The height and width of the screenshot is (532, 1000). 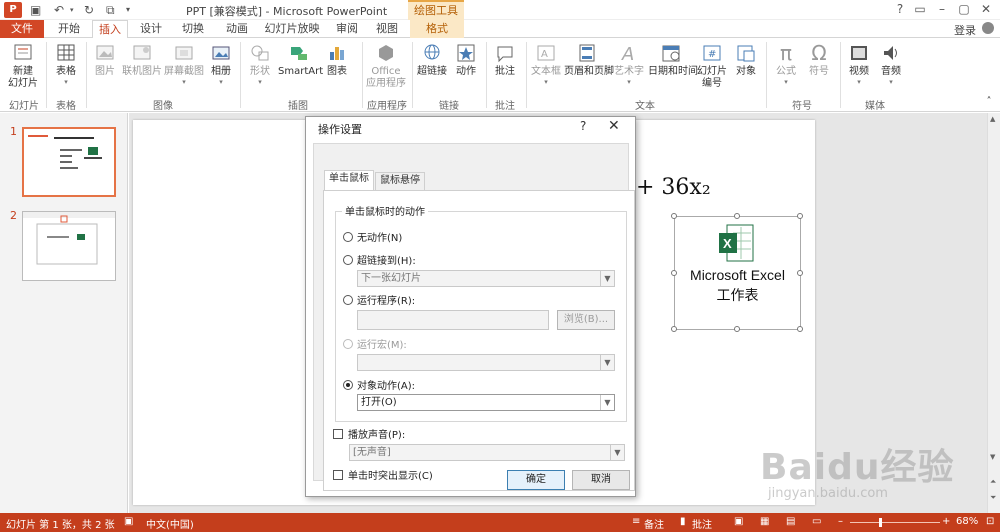 What do you see at coordinates (400, 181) in the screenshot?
I see `tab-mouse-over: 鼠标悬停` at bounding box center [400, 181].